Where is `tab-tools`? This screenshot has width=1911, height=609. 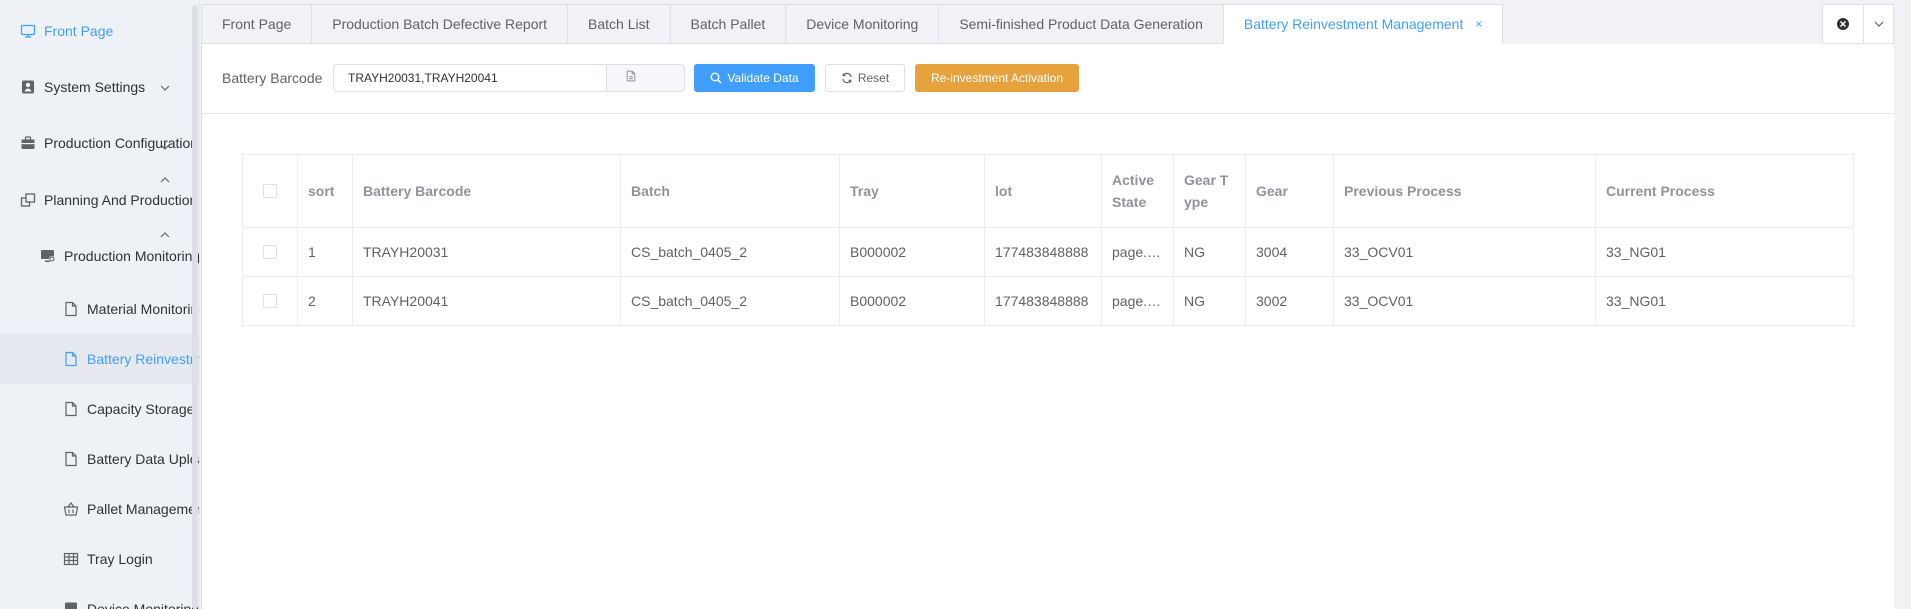
tab-tools is located at coordinates (1858, 24).